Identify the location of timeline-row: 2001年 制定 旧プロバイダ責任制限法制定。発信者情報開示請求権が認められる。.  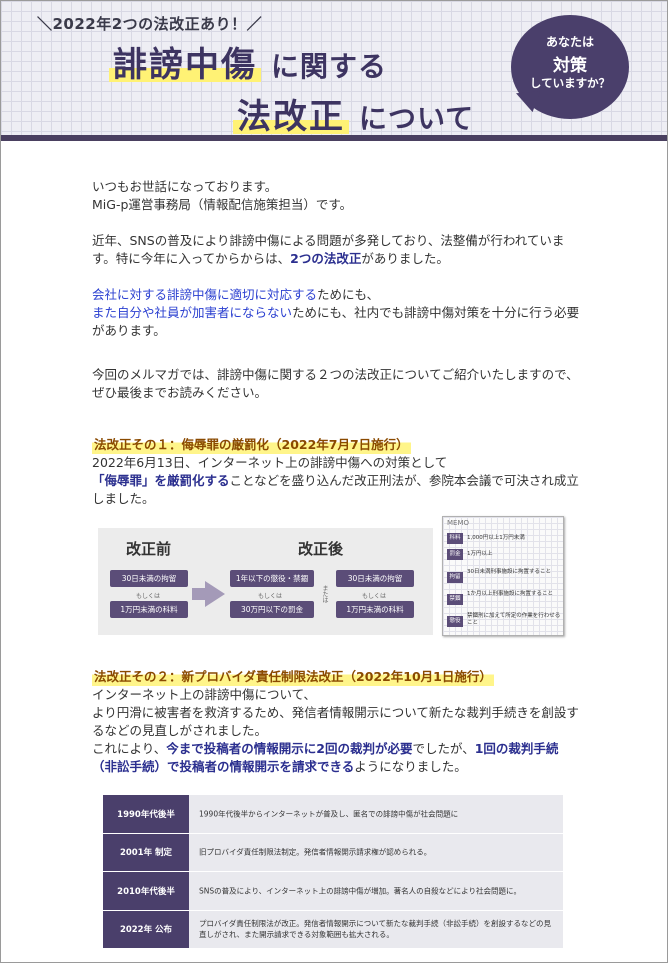
(333, 852).